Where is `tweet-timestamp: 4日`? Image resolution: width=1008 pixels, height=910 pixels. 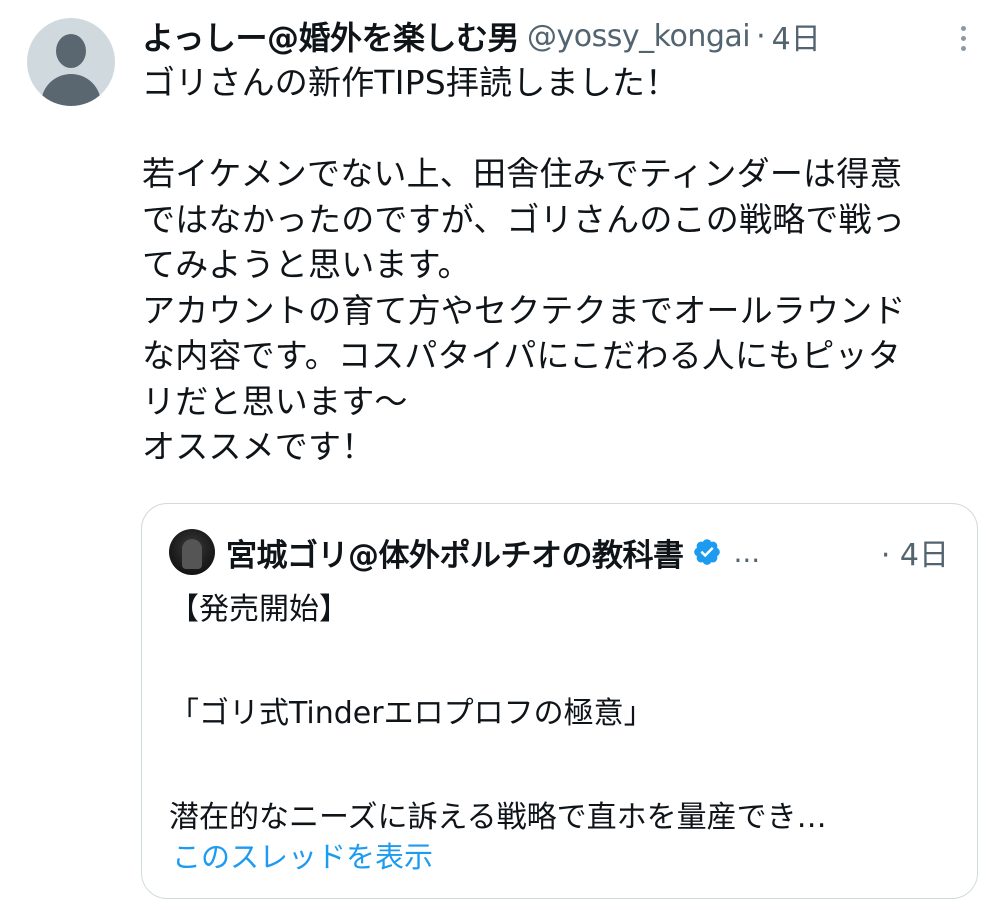
tweet-timestamp: 4日 is located at coordinates (796, 36).